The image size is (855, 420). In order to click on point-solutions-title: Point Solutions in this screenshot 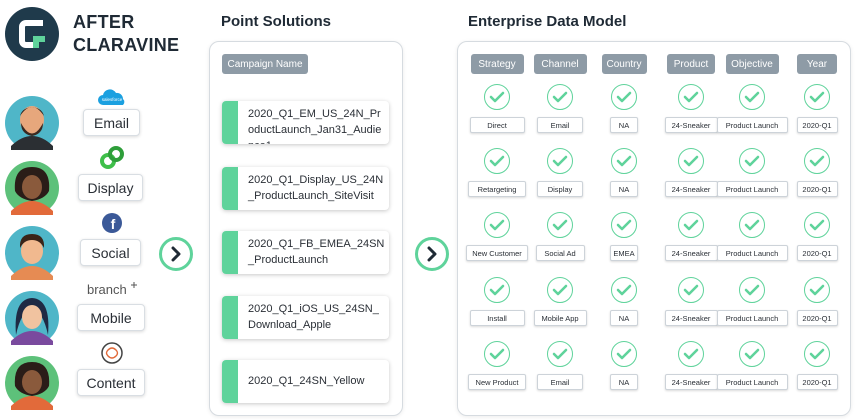, I will do `click(276, 21)`.